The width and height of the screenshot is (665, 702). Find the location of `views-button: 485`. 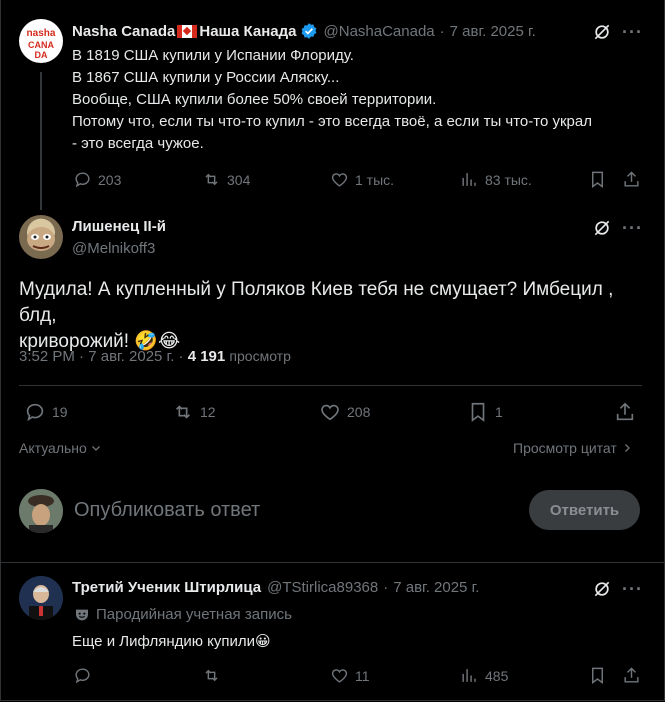

views-button: 485 is located at coordinates (484, 675).